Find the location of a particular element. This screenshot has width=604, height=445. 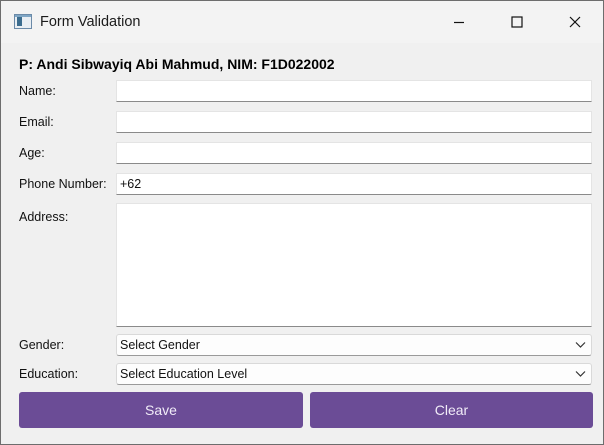

close-icon is located at coordinates (575, 22).